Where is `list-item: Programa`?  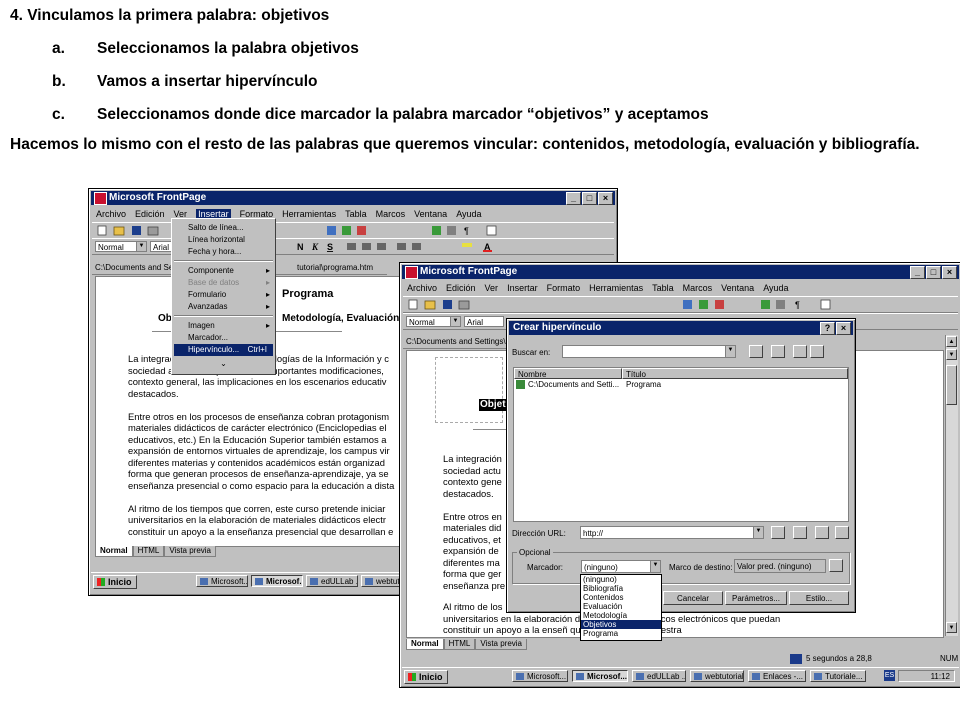 list-item: Programa is located at coordinates (621, 633).